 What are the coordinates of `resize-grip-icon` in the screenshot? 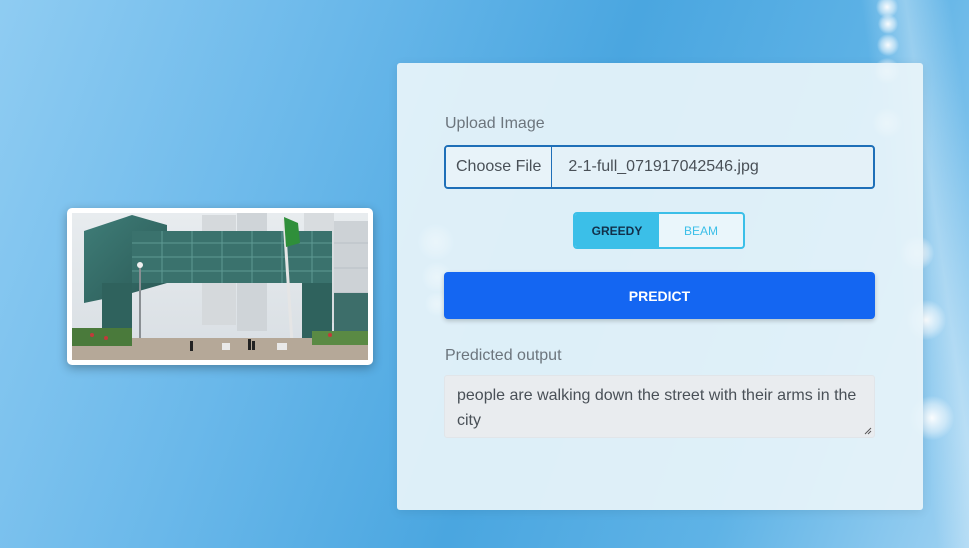 It's located at (868, 431).